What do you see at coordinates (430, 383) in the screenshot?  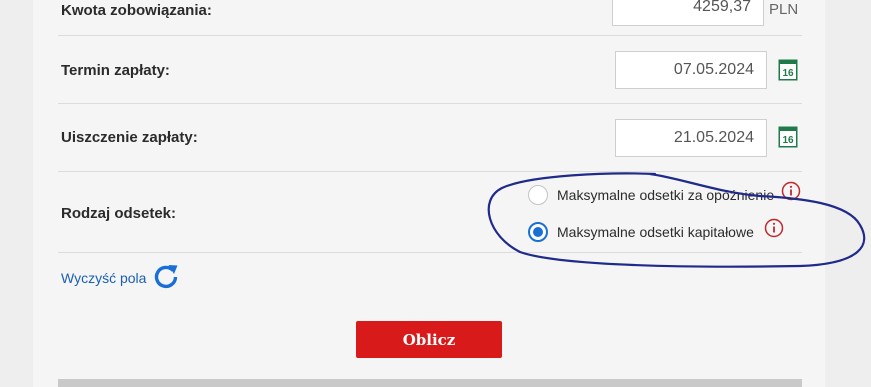 I see `bottom-bar` at bounding box center [430, 383].